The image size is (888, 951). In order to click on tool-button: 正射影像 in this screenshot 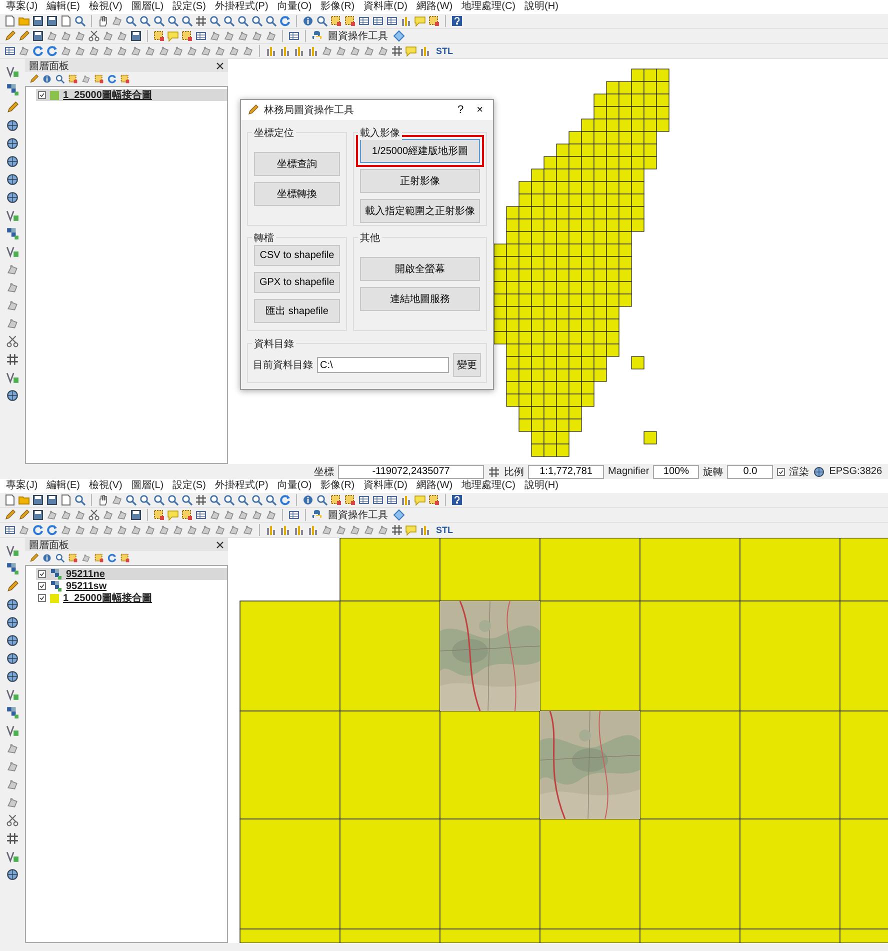, I will do `click(420, 181)`.